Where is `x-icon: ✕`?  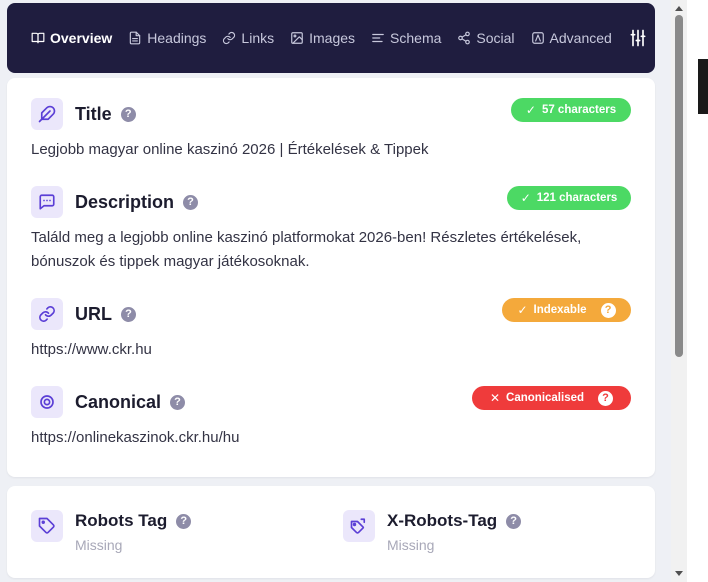 x-icon: ✕ is located at coordinates (495, 398).